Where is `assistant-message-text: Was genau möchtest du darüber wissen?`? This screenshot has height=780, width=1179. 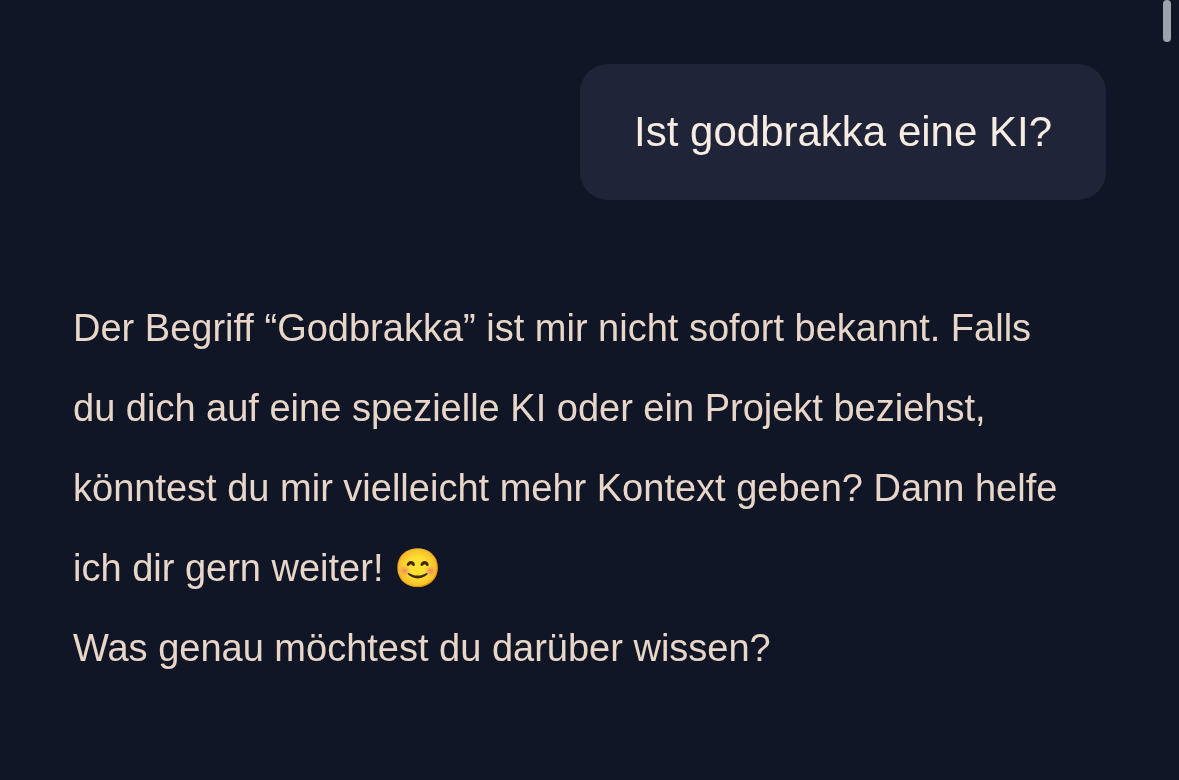
assistant-message-text: Was genau möchtest du darüber wissen? is located at coordinates (422, 648).